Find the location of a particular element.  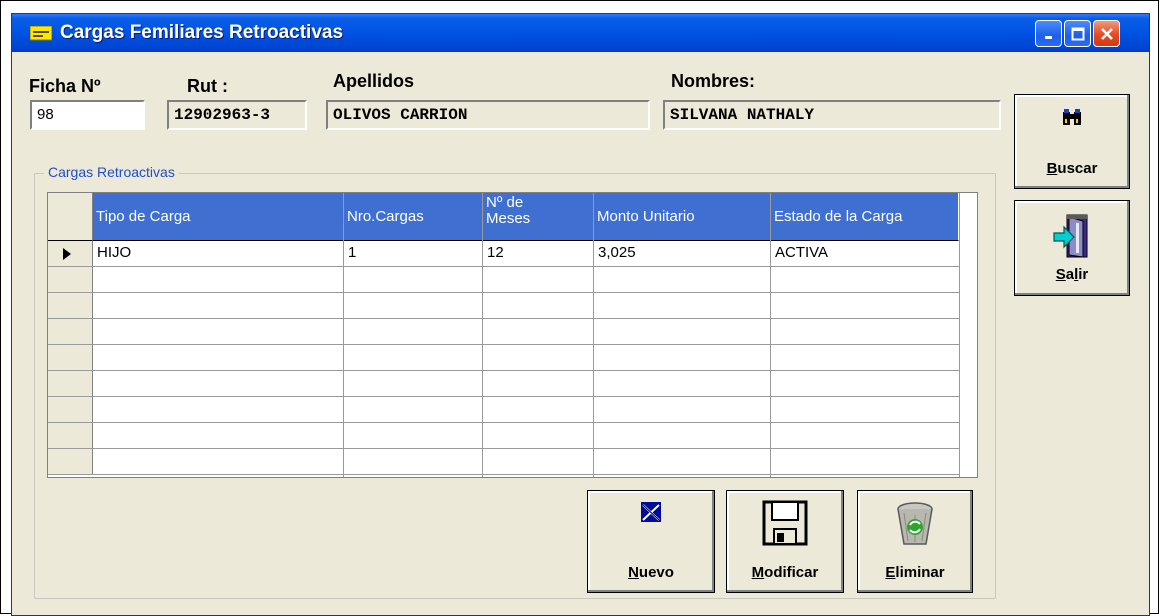

cell-nro: 1 is located at coordinates (350, 253).